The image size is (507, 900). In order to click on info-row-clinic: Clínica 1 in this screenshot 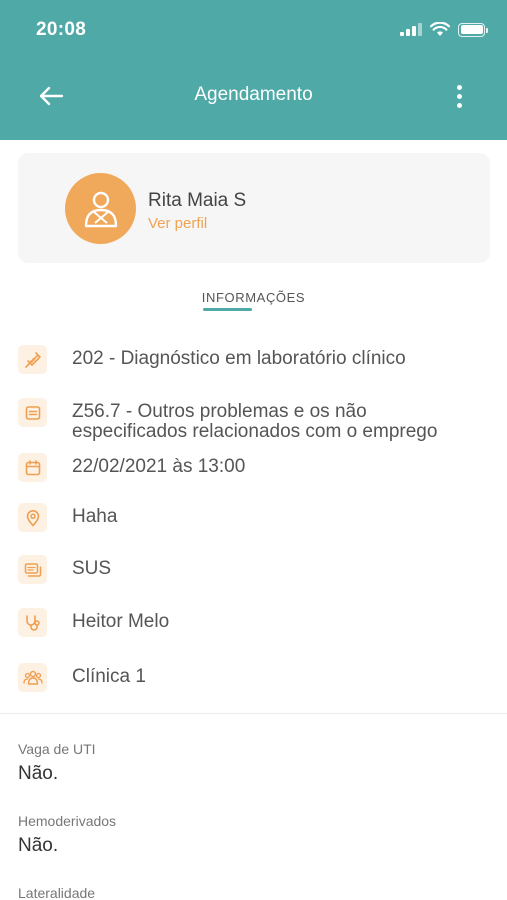, I will do `click(258, 677)`.